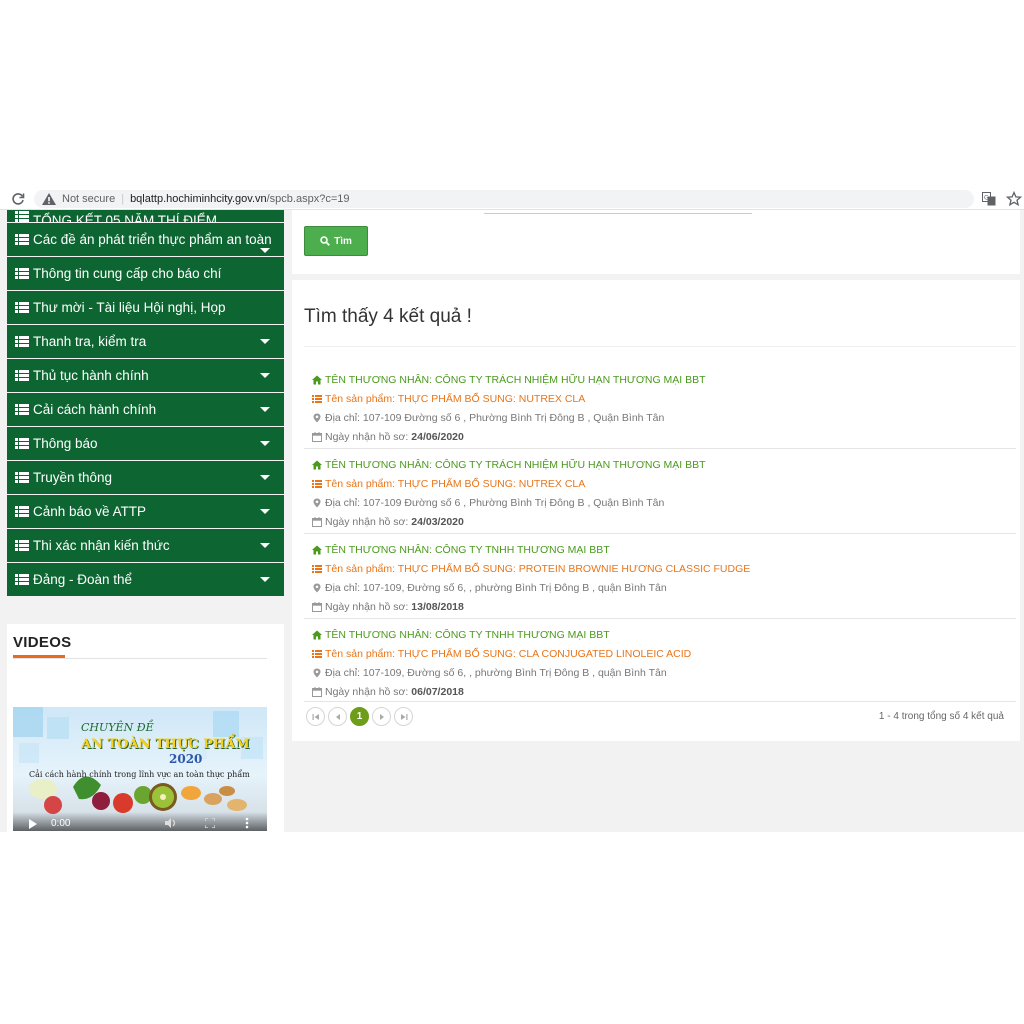  What do you see at coordinates (145, 545) in the screenshot?
I see `sidebar-item-10: Thi xác nhận kiến thức` at bounding box center [145, 545].